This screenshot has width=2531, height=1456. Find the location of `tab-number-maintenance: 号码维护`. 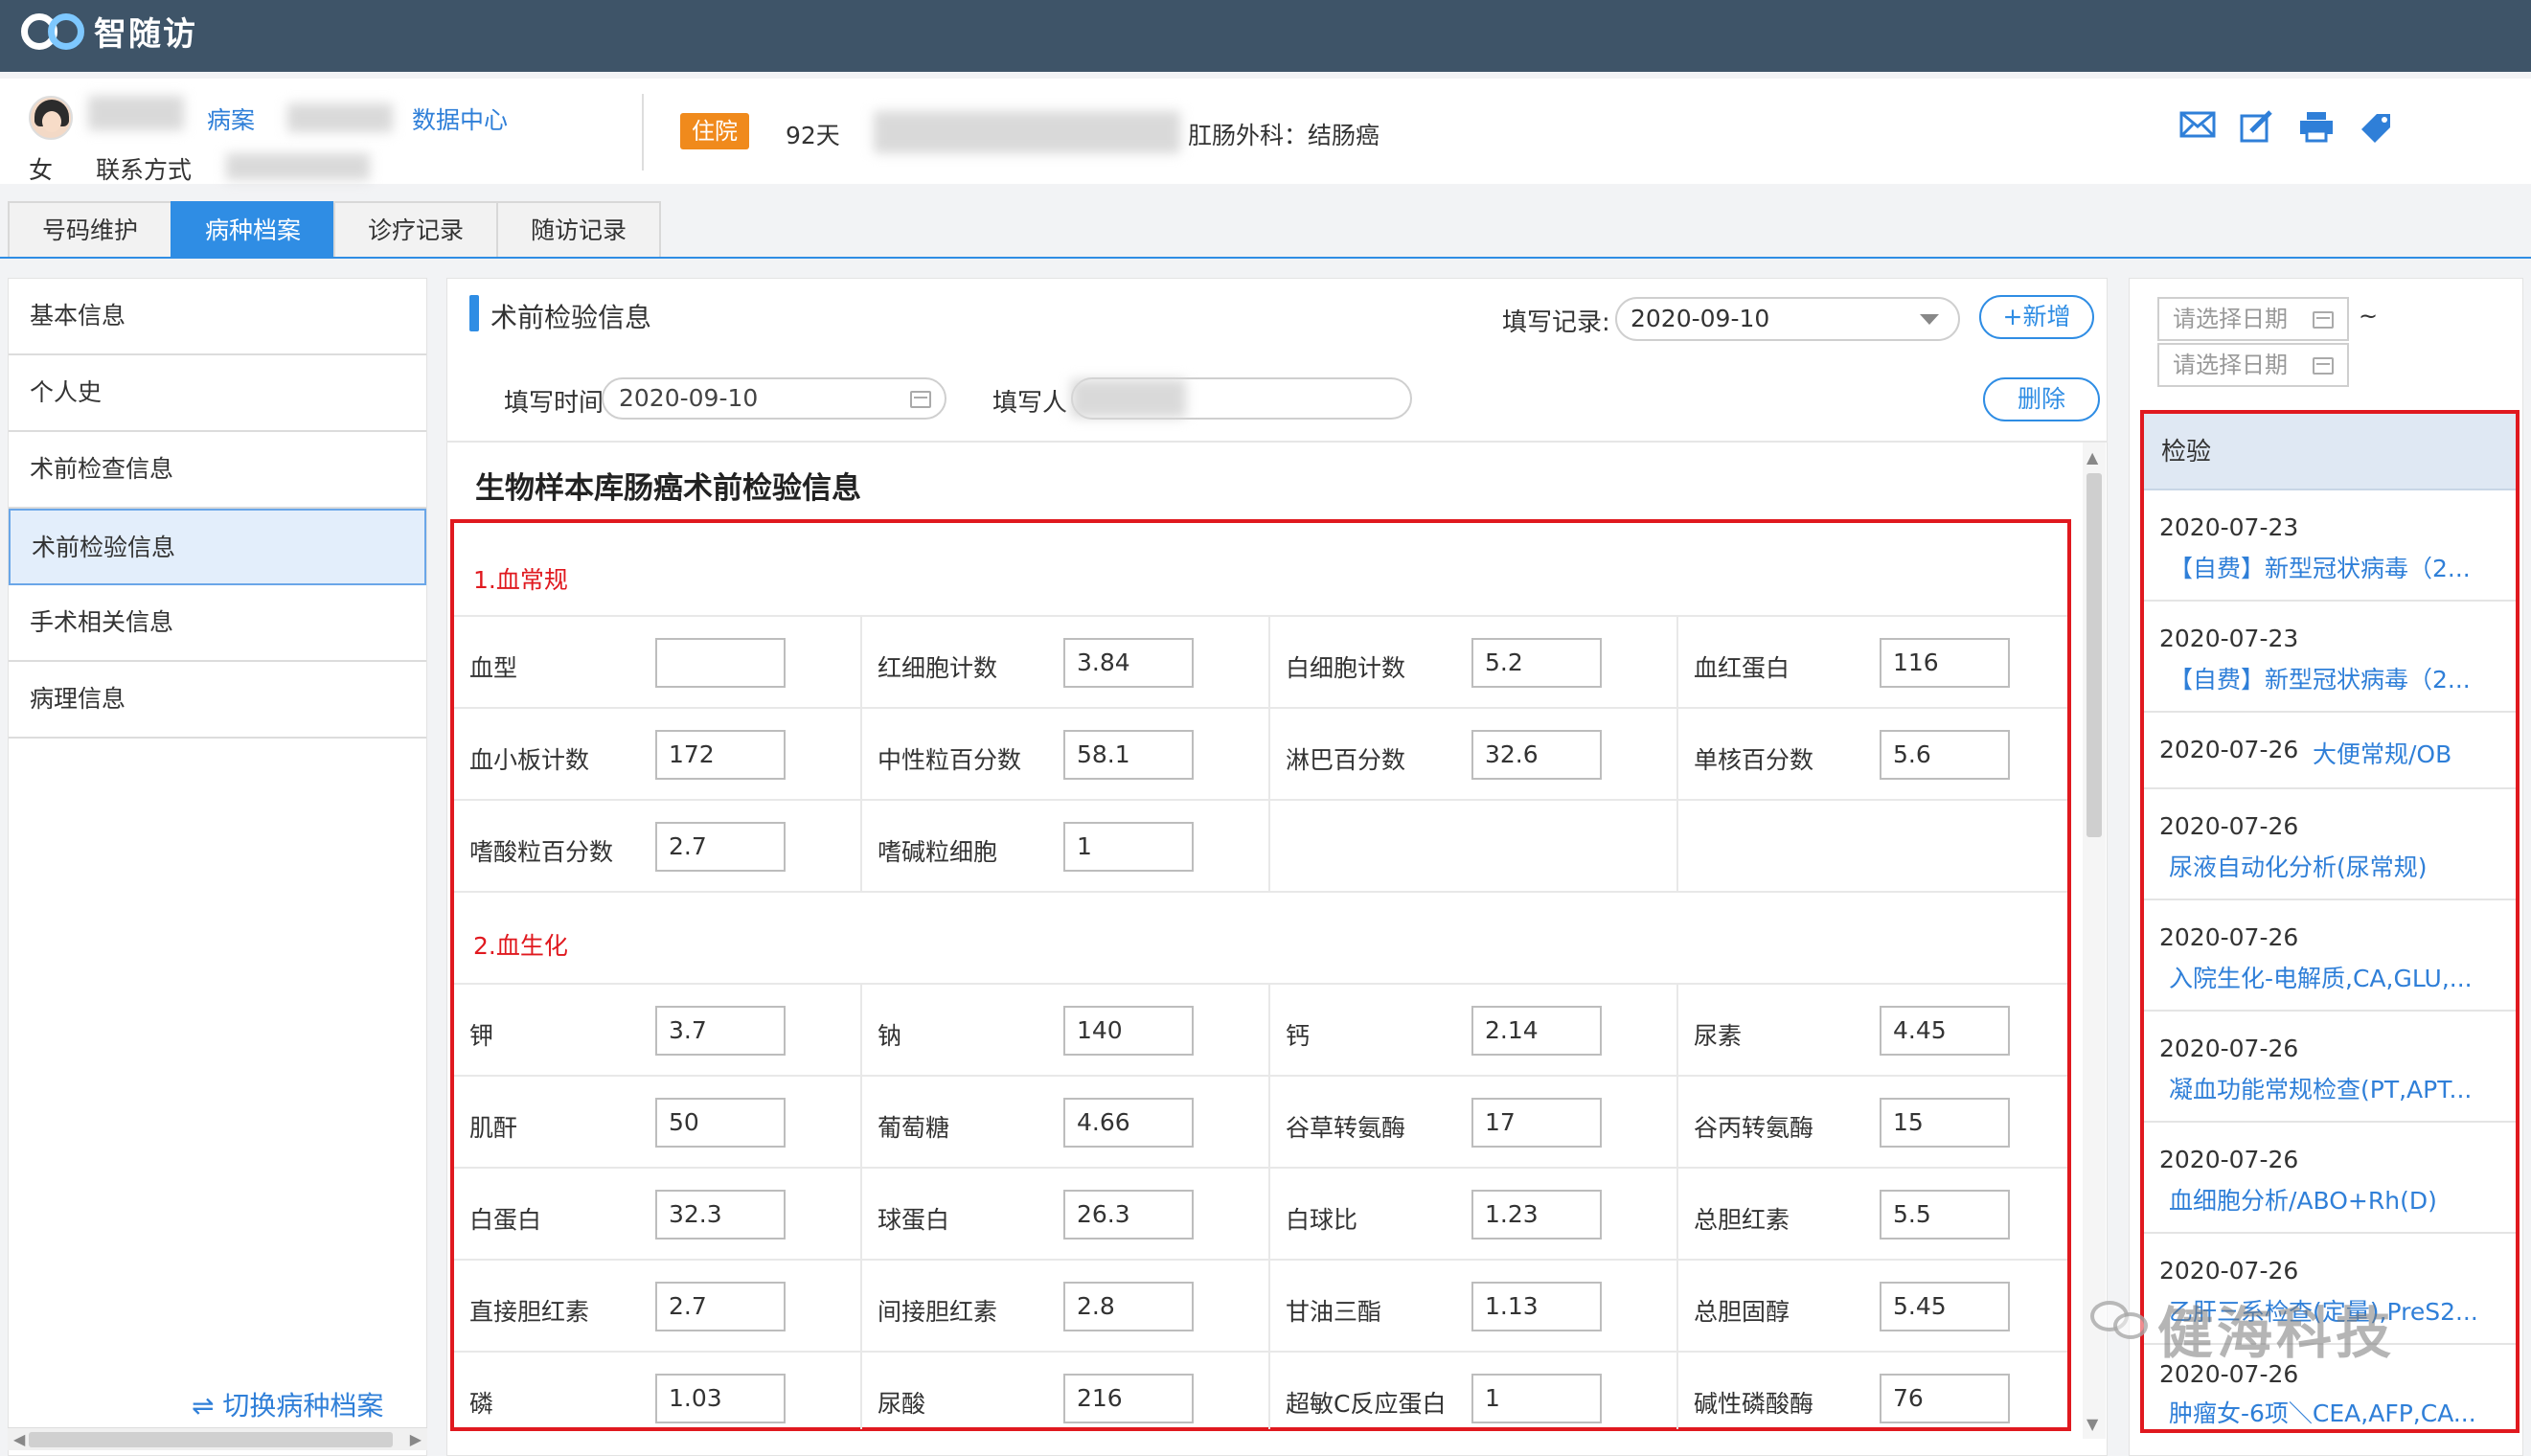

tab-number-maintenance: 号码维护 is located at coordinates (90, 230).